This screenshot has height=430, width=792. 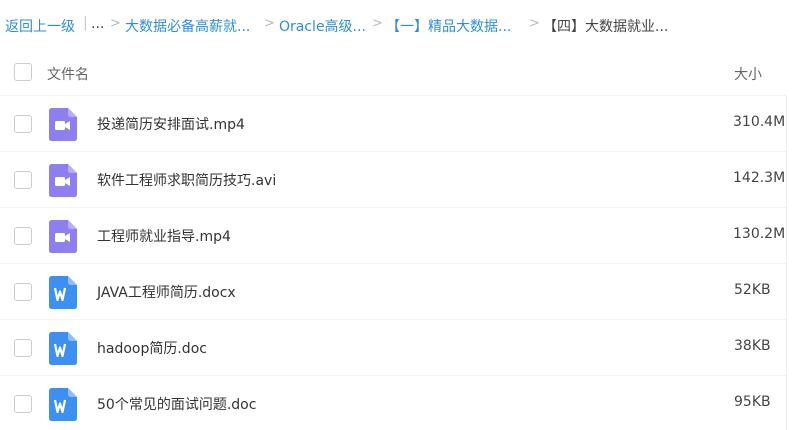 What do you see at coordinates (152, 348) in the screenshot?
I see `file-name: hadoop简历.doc` at bounding box center [152, 348].